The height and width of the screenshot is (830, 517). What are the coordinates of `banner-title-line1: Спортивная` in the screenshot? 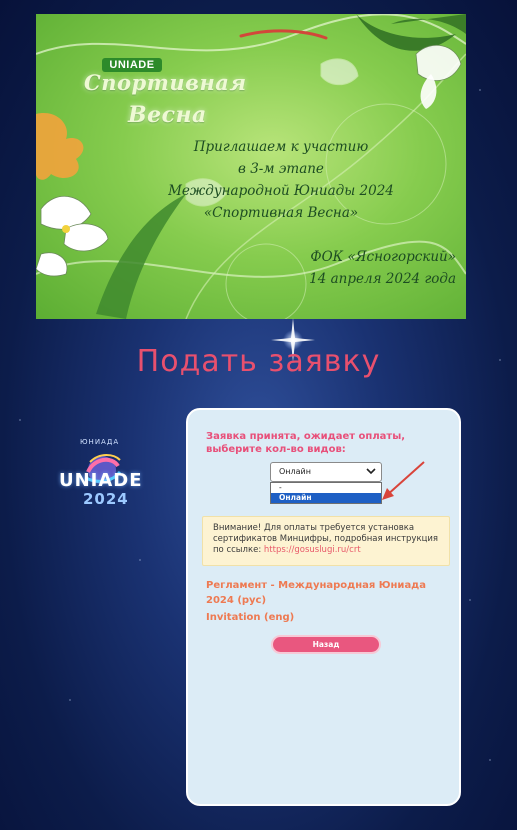 It's located at (165, 82).